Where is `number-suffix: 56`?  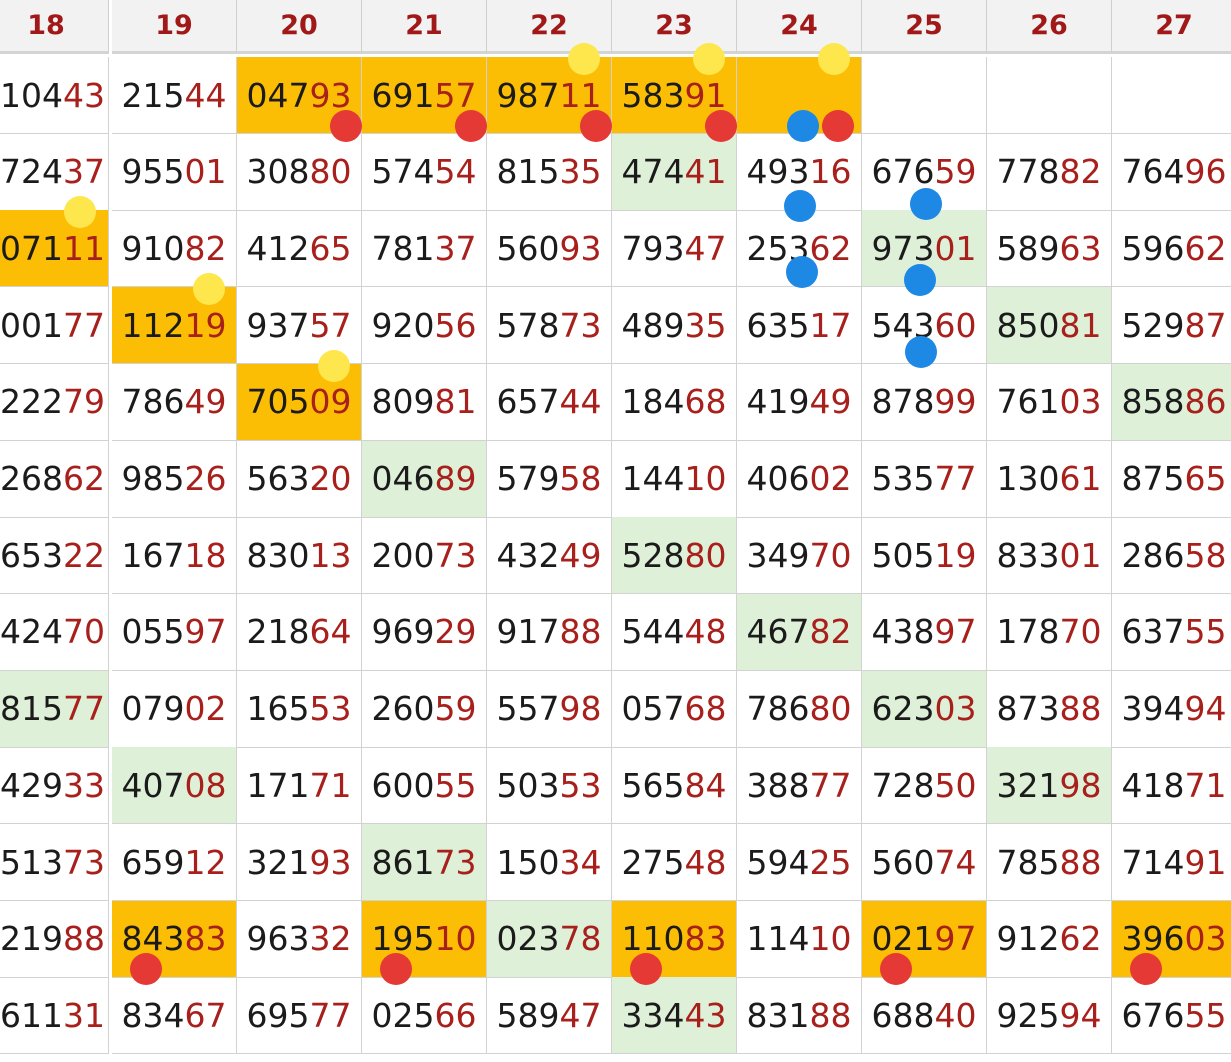 number-suffix: 56 is located at coordinates (455, 325).